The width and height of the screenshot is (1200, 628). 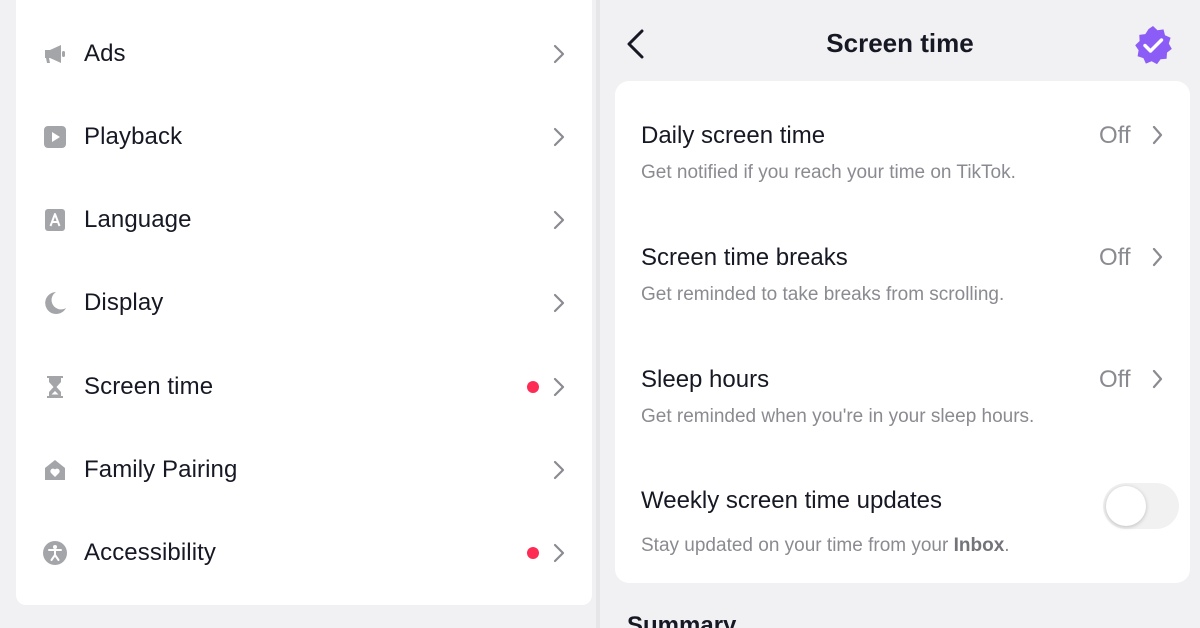 What do you see at coordinates (304, 470) in the screenshot?
I see `menu-item-family-pairing: Family Pairing` at bounding box center [304, 470].